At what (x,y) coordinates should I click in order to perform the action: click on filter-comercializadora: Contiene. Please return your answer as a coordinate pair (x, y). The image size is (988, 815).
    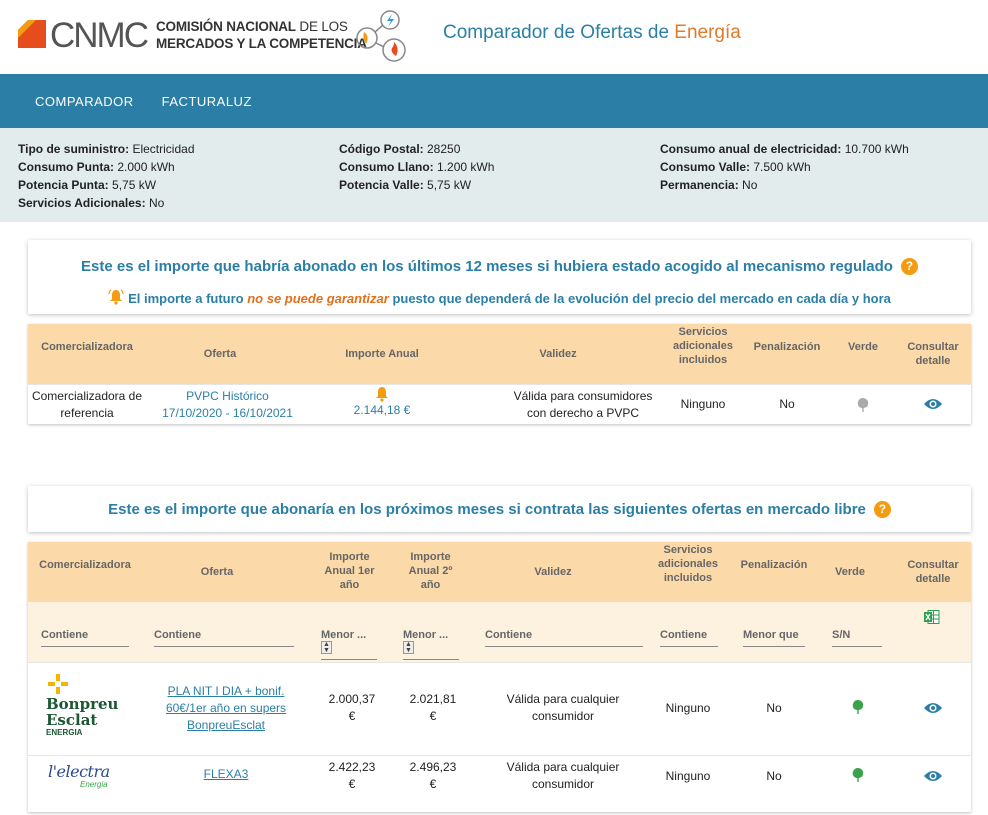
    Looking at the image, I should click on (85, 638).